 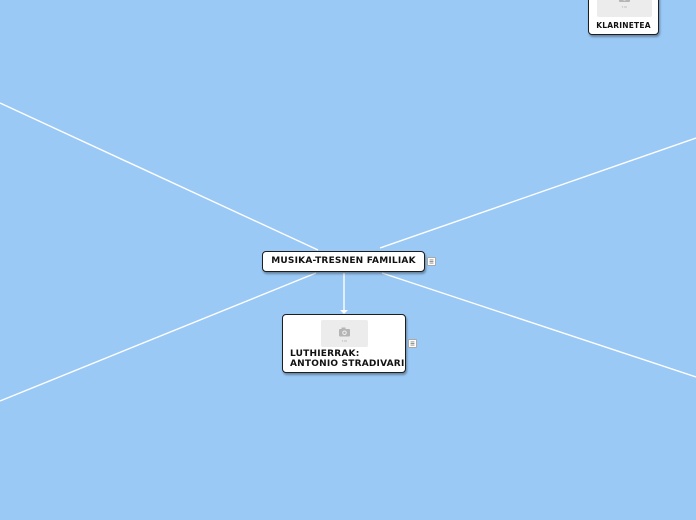 What do you see at coordinates (159, 176) in the screenshot?
I see `connector-upper-left` at bounding box center [159, 176].